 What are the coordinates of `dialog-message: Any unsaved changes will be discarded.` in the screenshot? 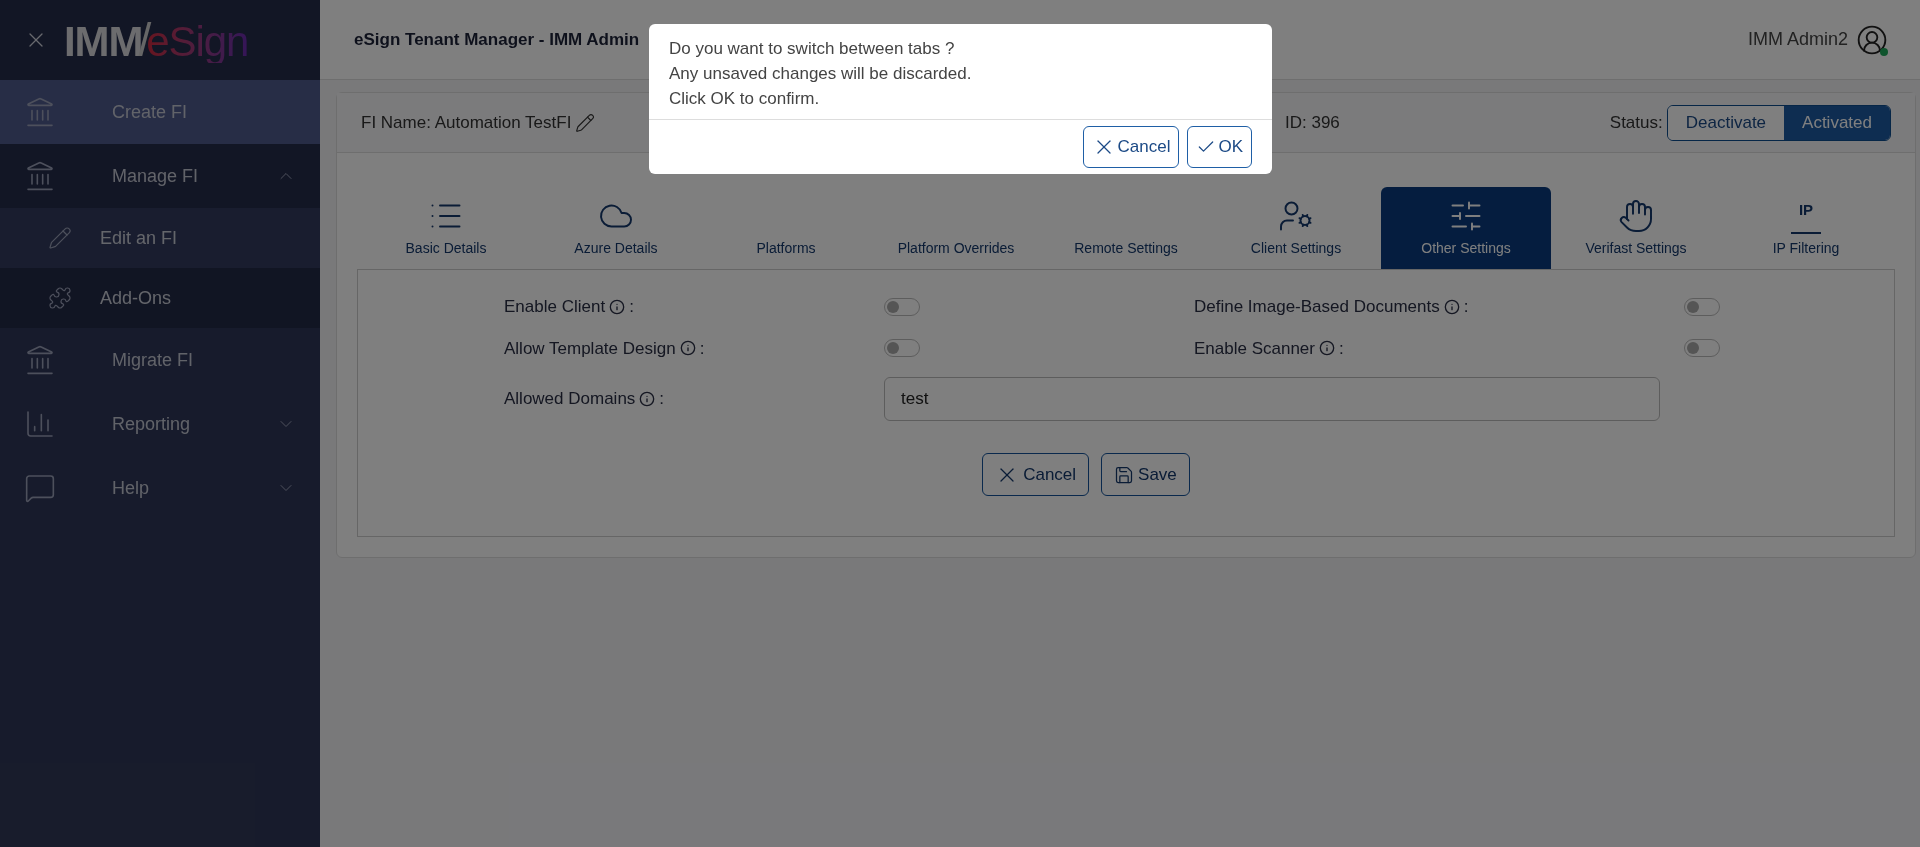 It's located at (821, 74).